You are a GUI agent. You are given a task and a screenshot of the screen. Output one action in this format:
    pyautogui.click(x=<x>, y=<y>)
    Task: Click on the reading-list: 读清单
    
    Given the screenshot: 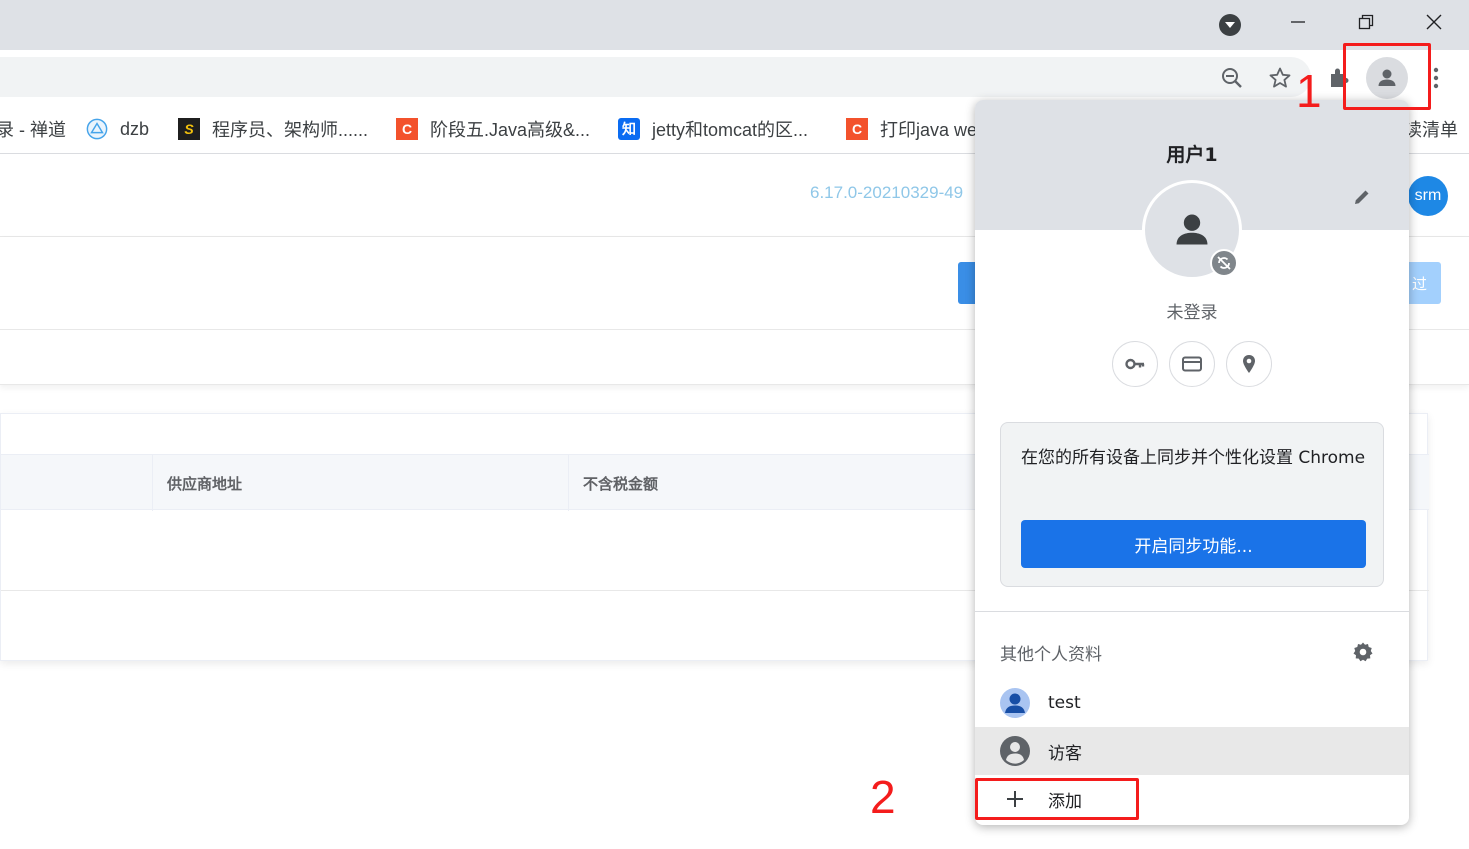 What is the action you would take?
    pyautogui.click(x=1431, y=129)
    